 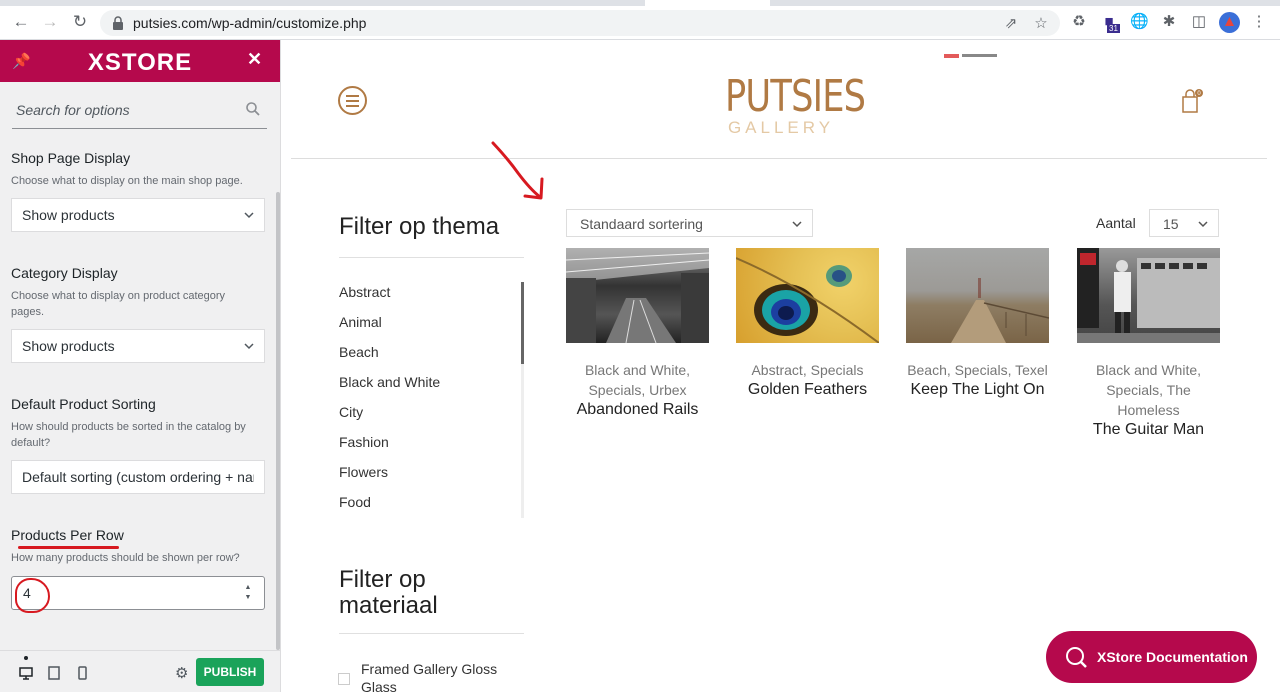 I want to click on option-title: Products Per Row, so click(x=67, y=535).